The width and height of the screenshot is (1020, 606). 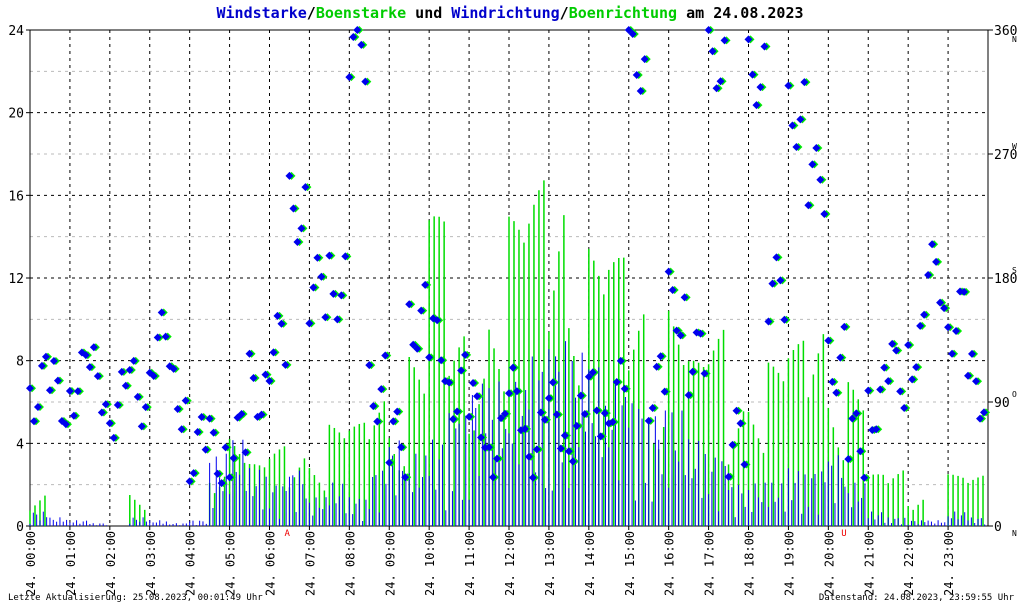 I want to click on y-tick-label: 8, so click(x=20, y=362).